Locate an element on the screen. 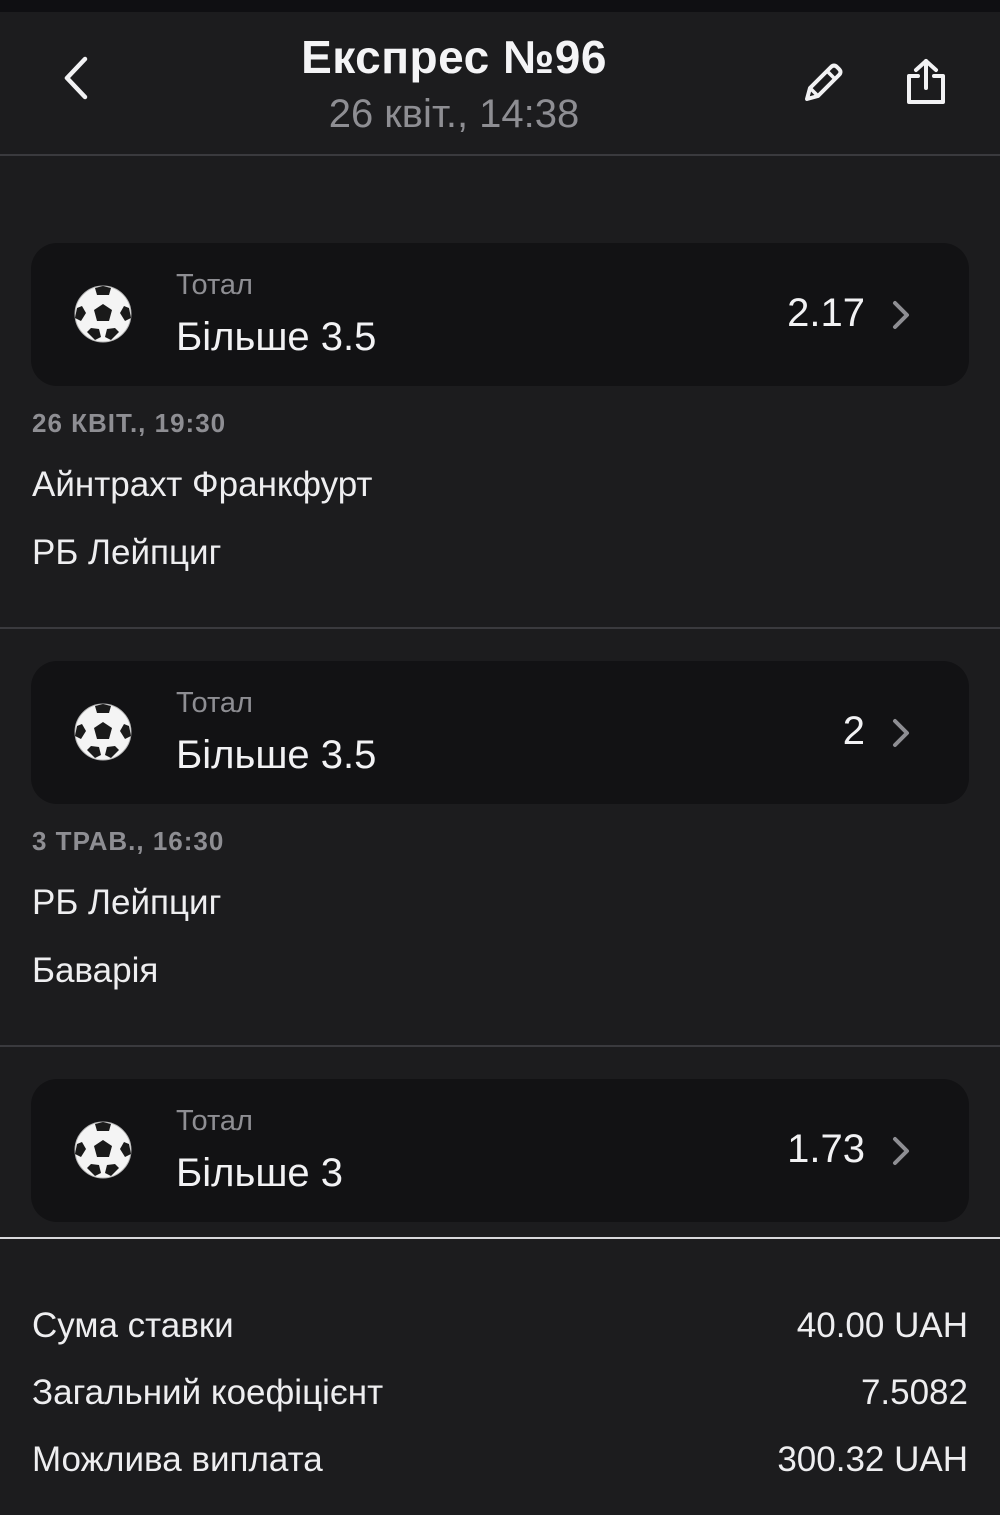 Image resolution: width=1000 pixels, height=1515 pixels. bet-card: Тотал Більше 3.5 2 is located at coordinates (500, 732).